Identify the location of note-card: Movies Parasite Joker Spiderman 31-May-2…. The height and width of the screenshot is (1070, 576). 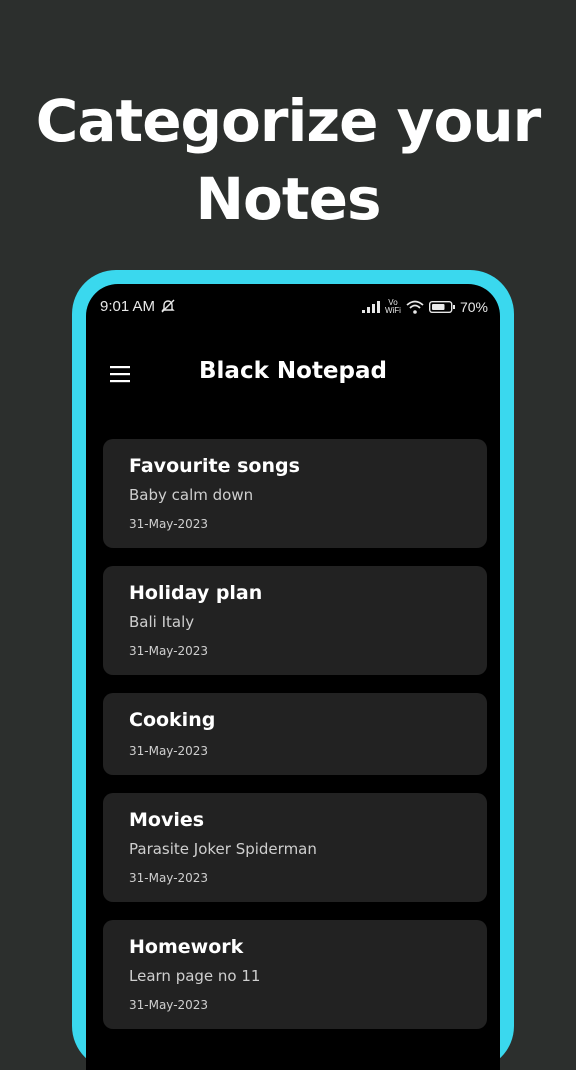
(295, 847).